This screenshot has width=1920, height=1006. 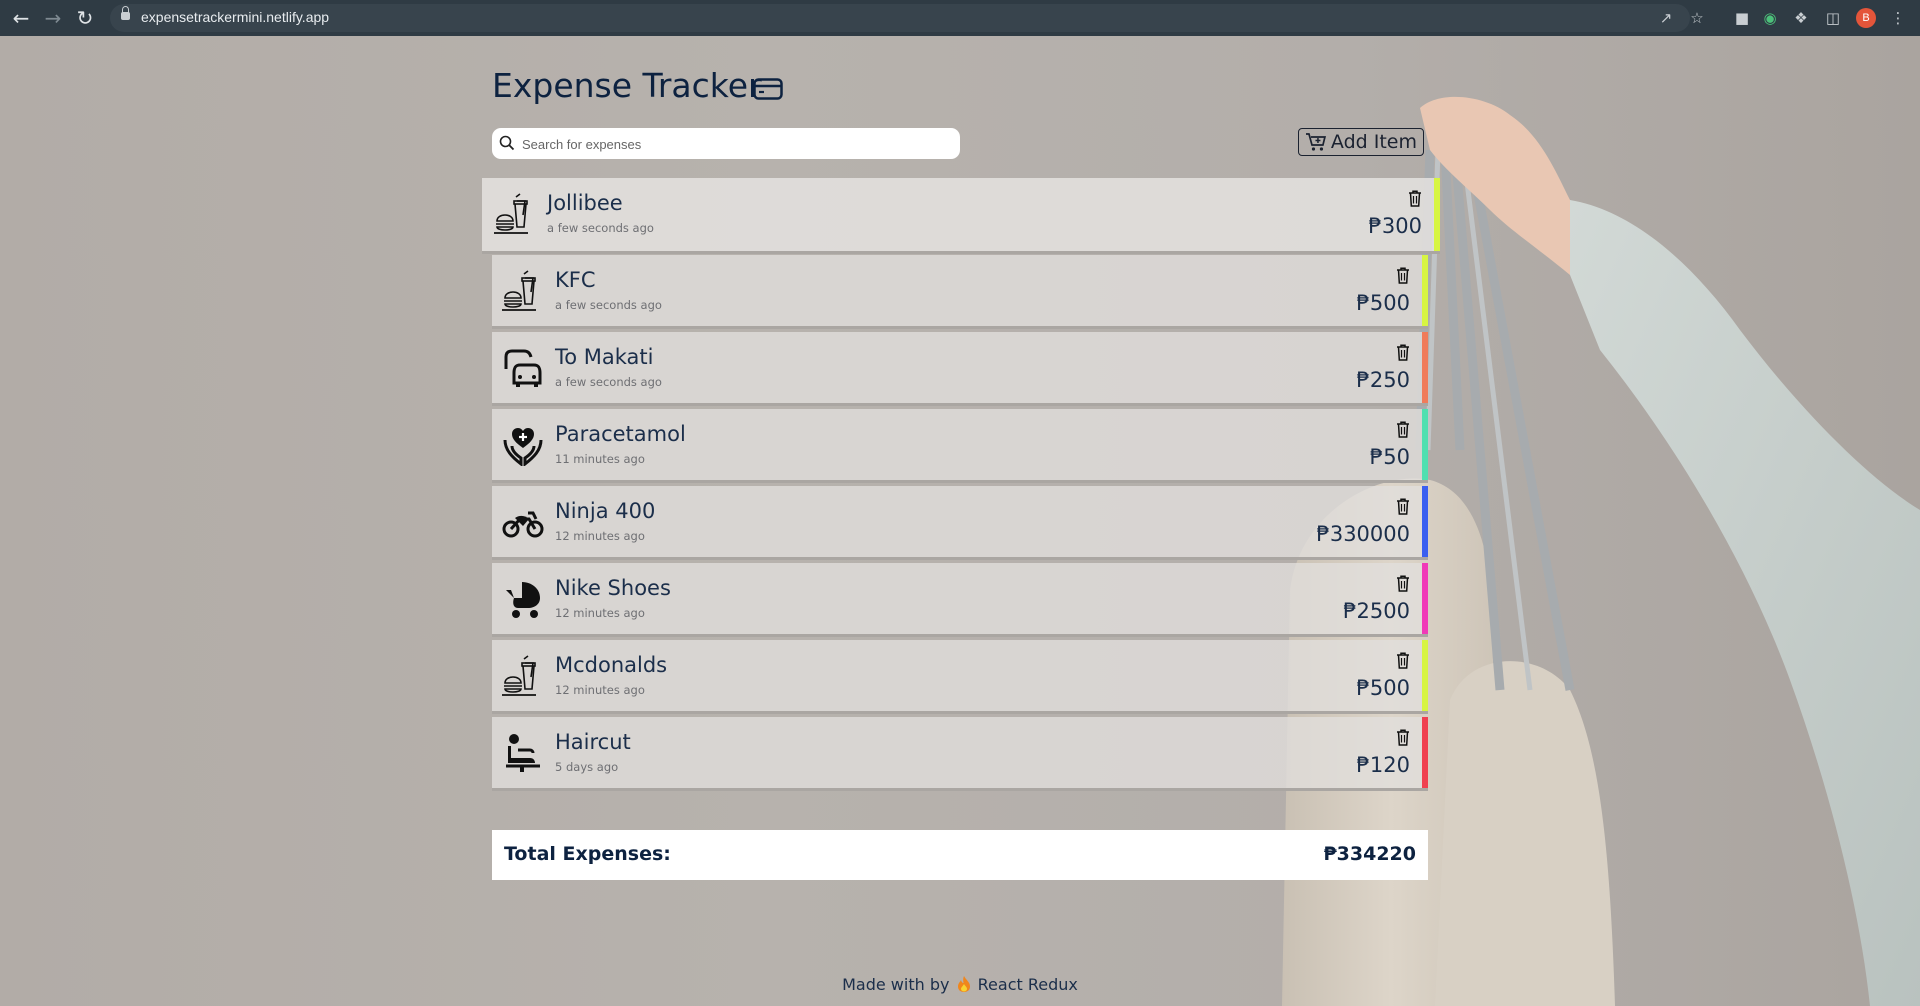 What do you see at coordinates (85, 18) in the screenshot?
I see `reload-icon: ↻` at bounding box center [85, 18].